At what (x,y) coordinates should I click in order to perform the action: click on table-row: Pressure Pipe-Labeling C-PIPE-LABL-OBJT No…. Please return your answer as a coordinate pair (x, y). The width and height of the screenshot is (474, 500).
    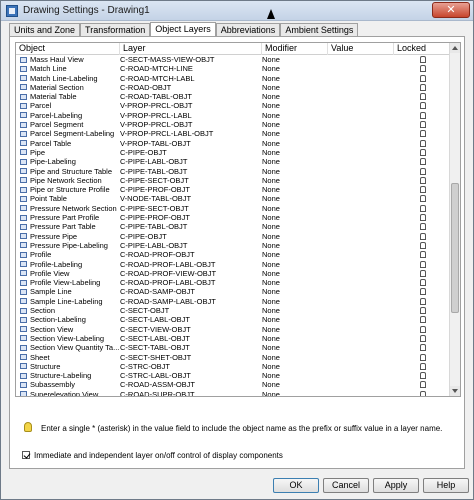
    Looking at the image, I should click on (233, 245).